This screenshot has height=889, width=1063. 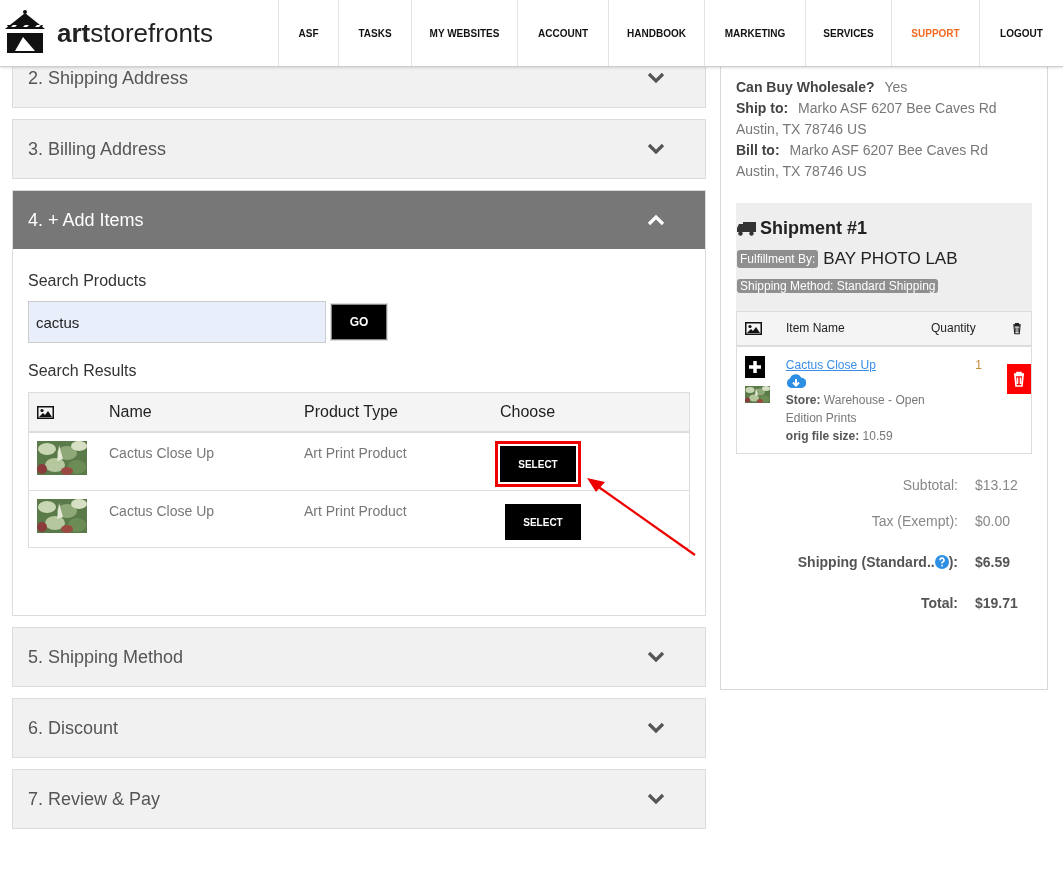 I want to click on column-header: Item Name, so click(x=815, y=328).